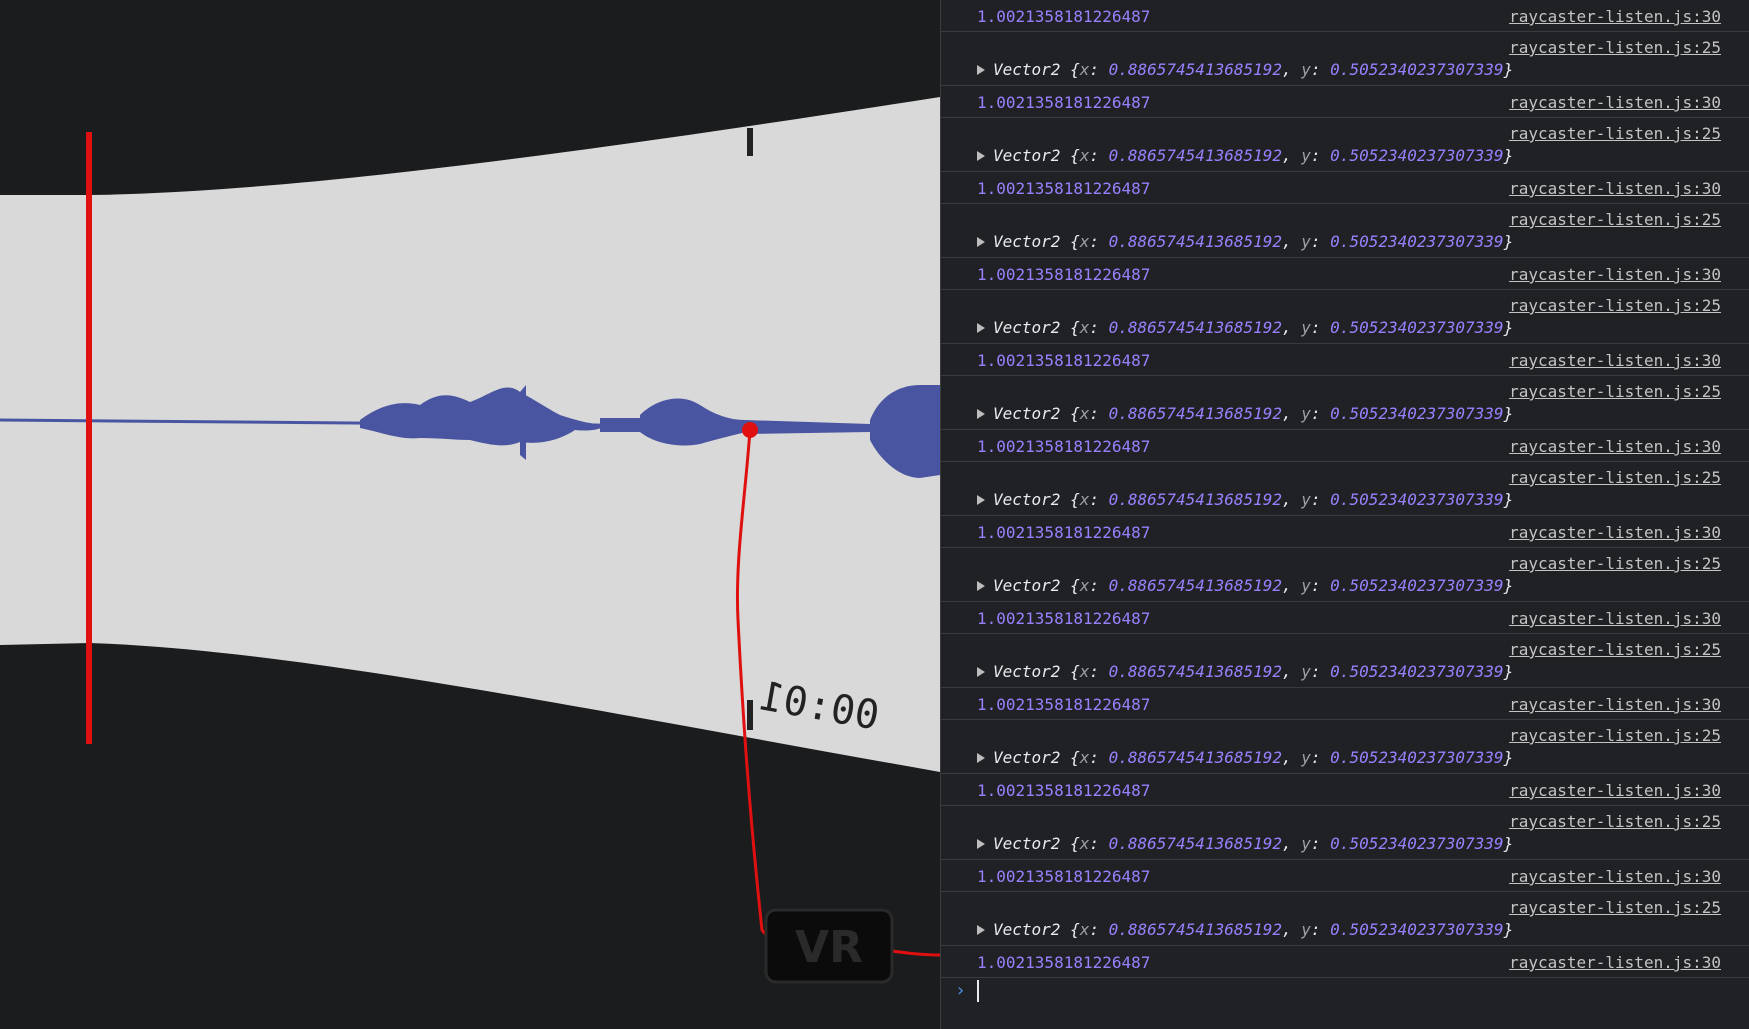  Describe the element at coordinates (829, 946) in the screenshot. I see `vr-button: VR` at that location.